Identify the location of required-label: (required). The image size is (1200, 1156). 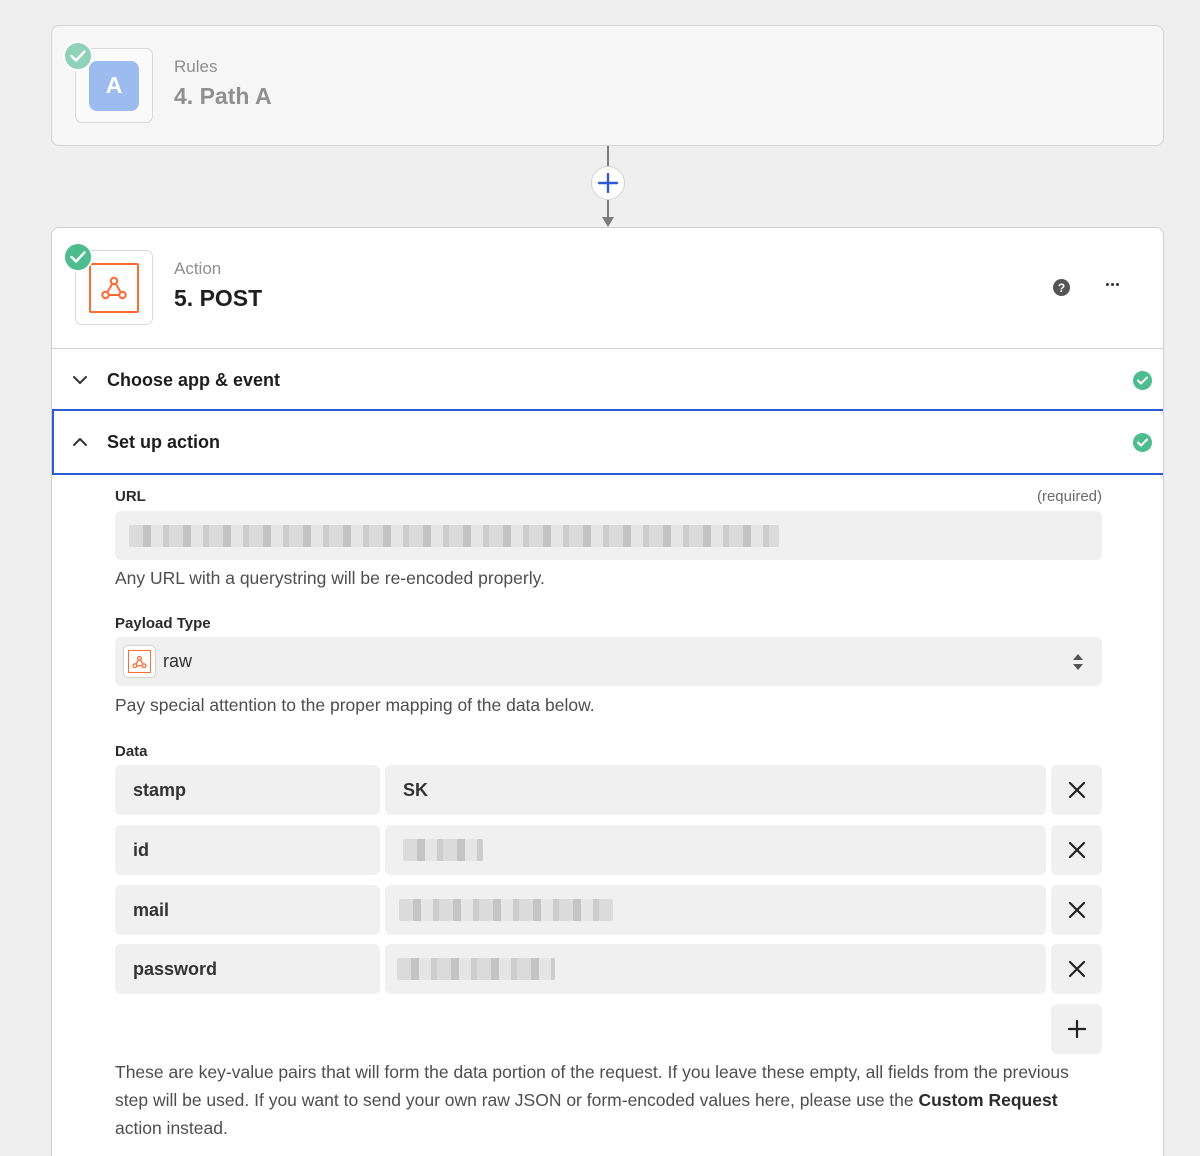
(1069, 496).